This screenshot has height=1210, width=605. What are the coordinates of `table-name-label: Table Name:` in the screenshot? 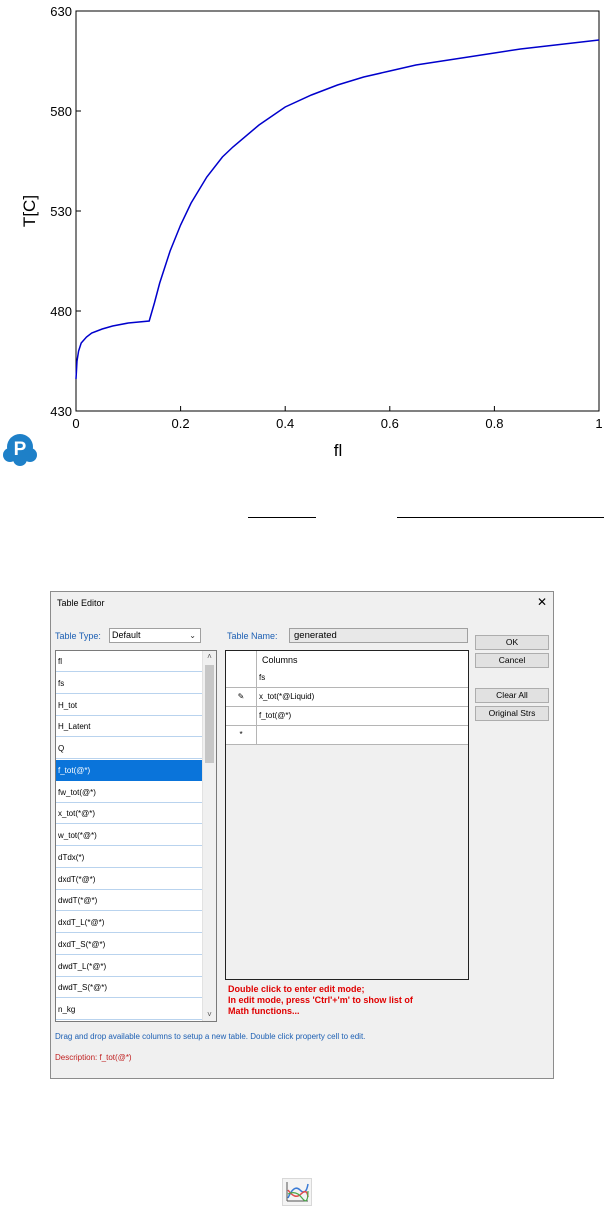 It's located at (252, 636).